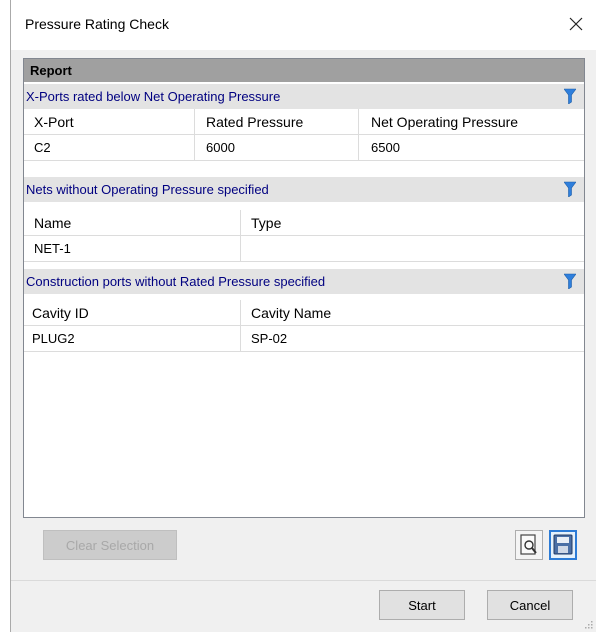 The width and height of the screenshot is (596, 632). What do you see at coordinates (412, 338) in the screenshot?
I see `table-cell: SP-02` at bounding box center [412, 338].